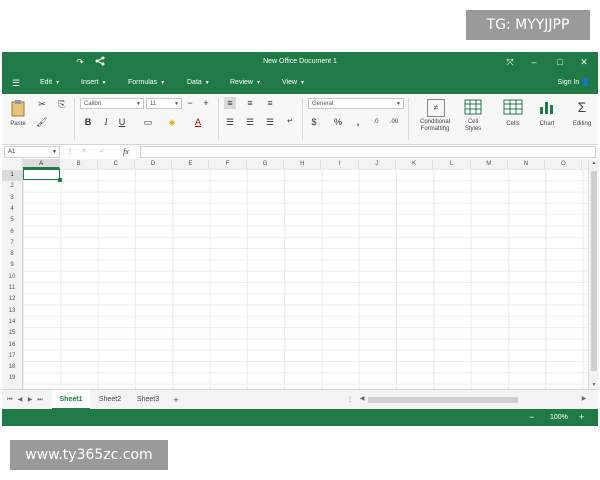 The image size is (600, 480). What do you see at coordinates (266, 164) in the screenshot?
I see `column-header: G` at bounding box center [266, 164].